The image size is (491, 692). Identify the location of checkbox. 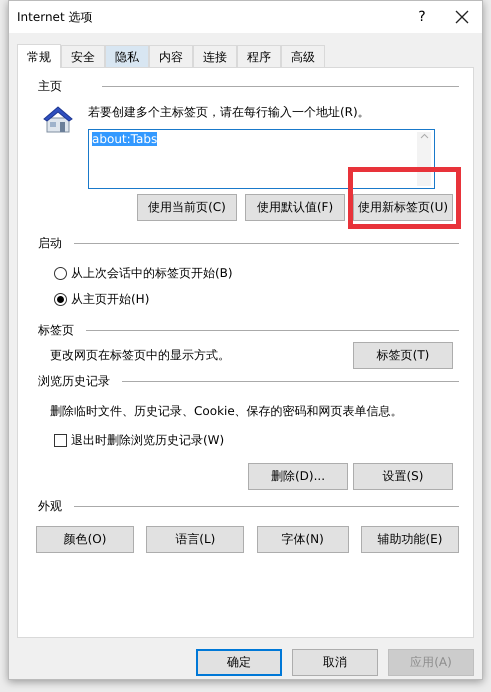
(60, 440).